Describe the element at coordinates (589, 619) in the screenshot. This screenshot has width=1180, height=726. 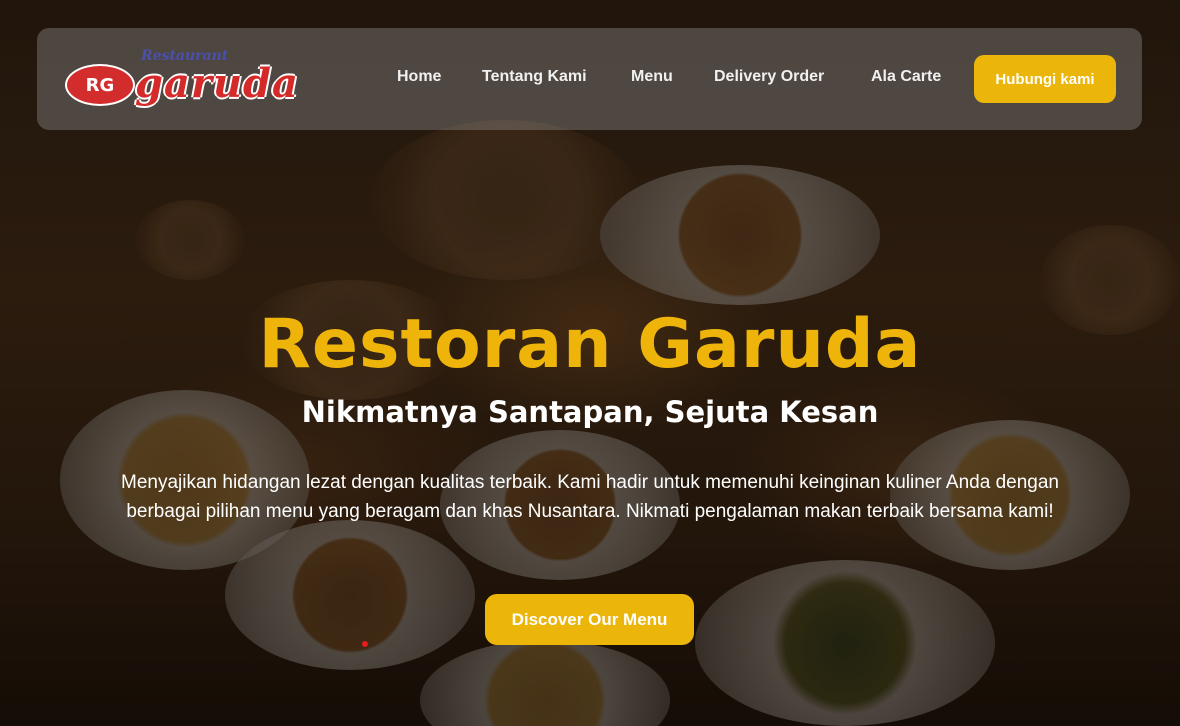
I see `discover-menu-button: Discover Our Menu` at that location.